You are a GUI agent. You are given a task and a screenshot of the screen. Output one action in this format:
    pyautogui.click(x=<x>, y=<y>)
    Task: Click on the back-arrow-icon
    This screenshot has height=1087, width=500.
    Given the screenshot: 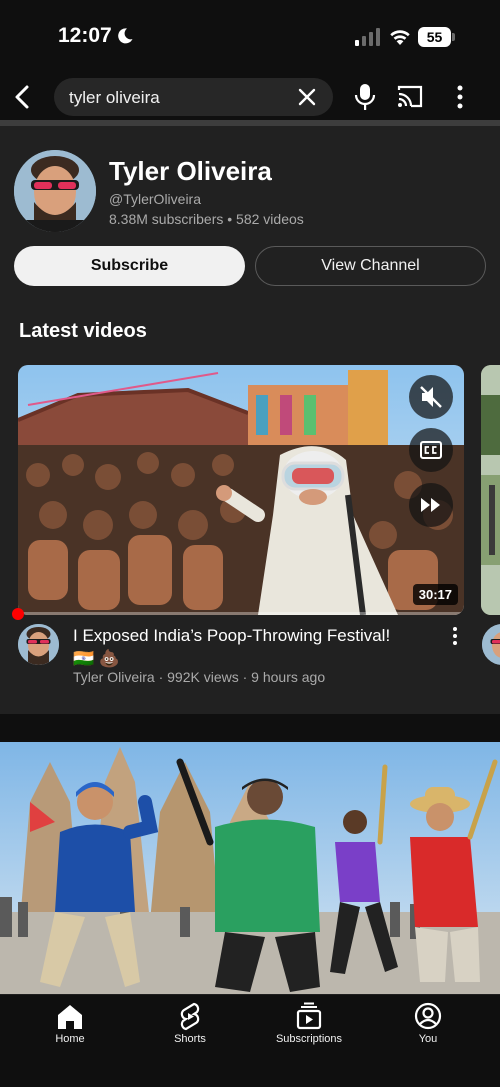 What is the action you would take?
    pyautogui.click(x=23, y=97)
    